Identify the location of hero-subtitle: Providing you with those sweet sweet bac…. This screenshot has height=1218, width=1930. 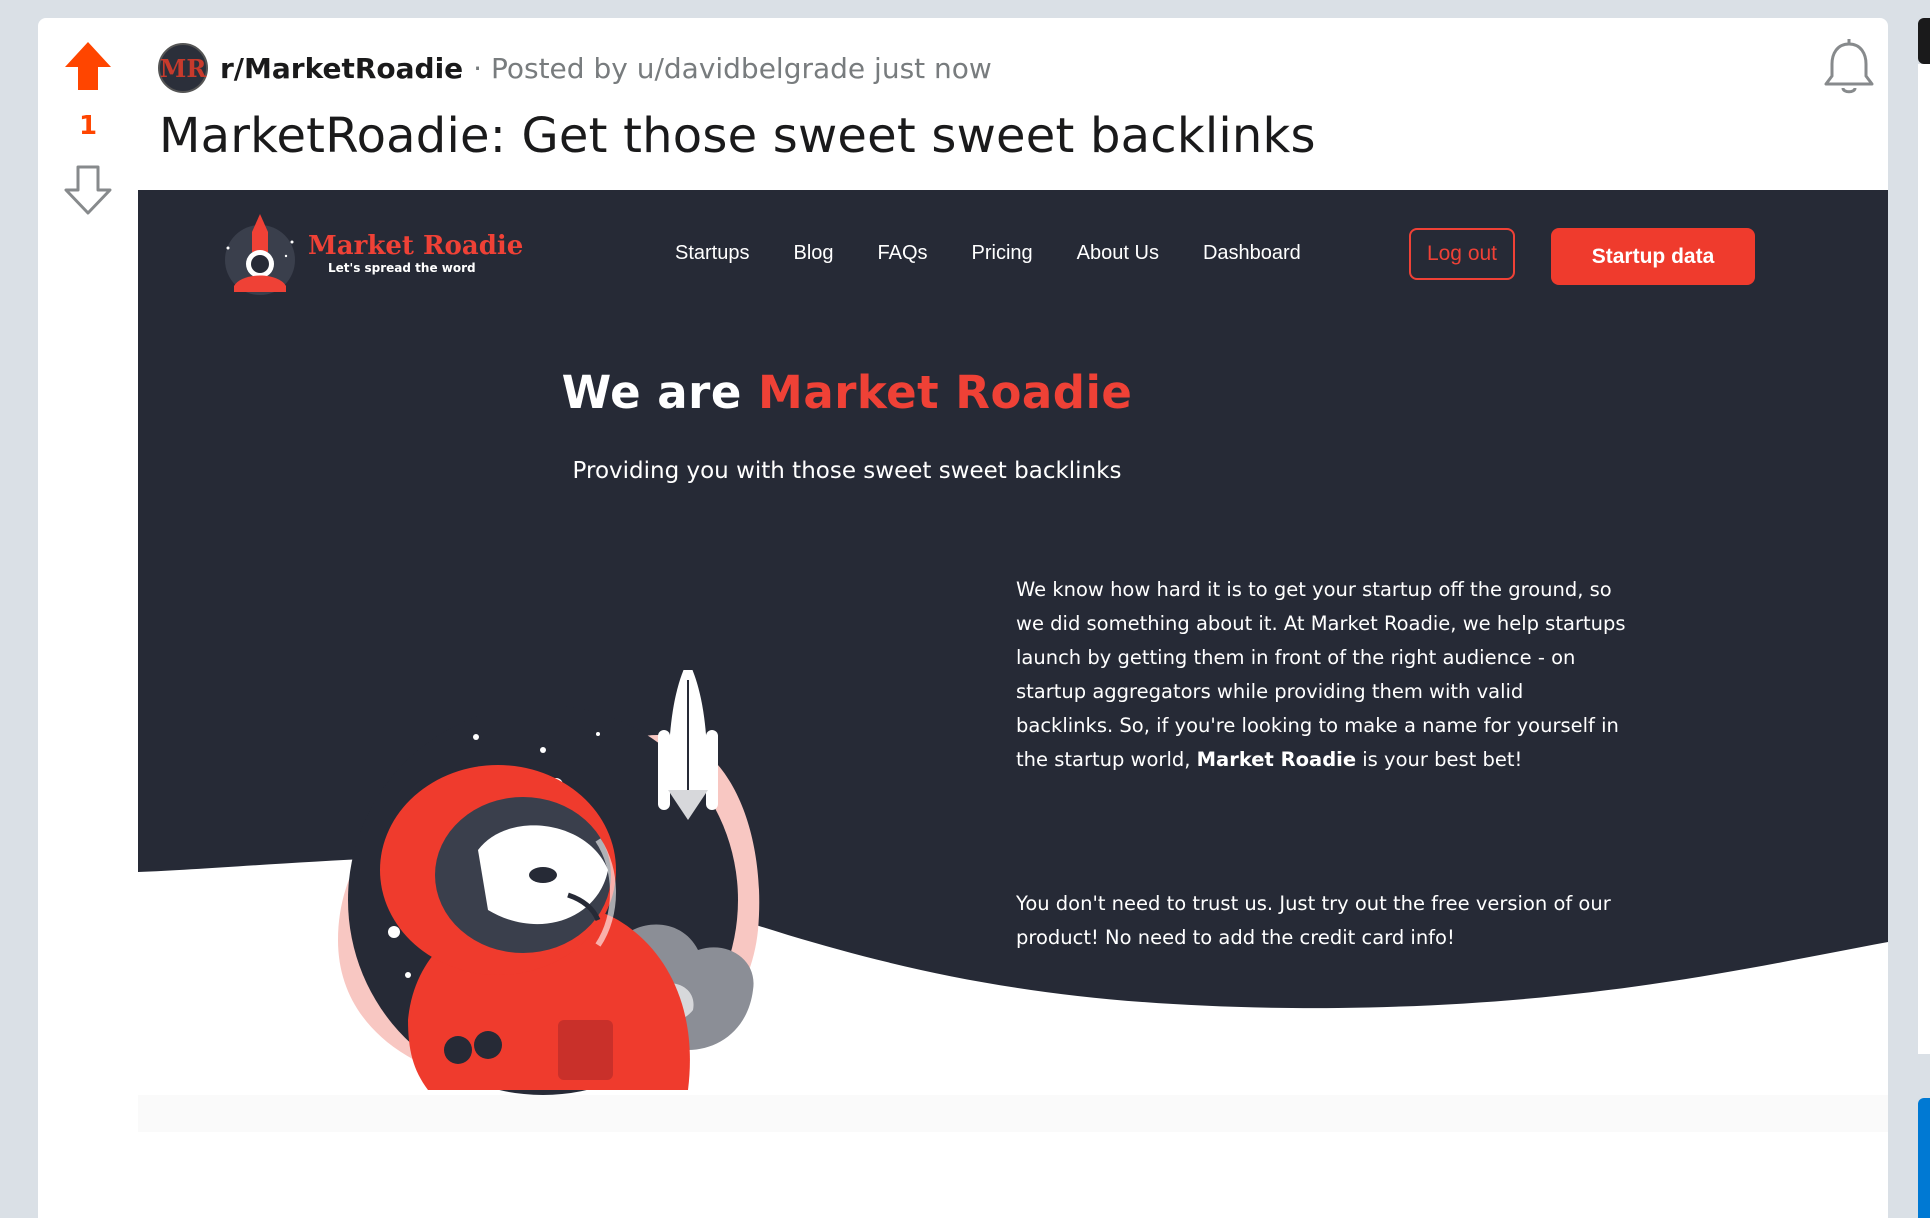
(847, 471).